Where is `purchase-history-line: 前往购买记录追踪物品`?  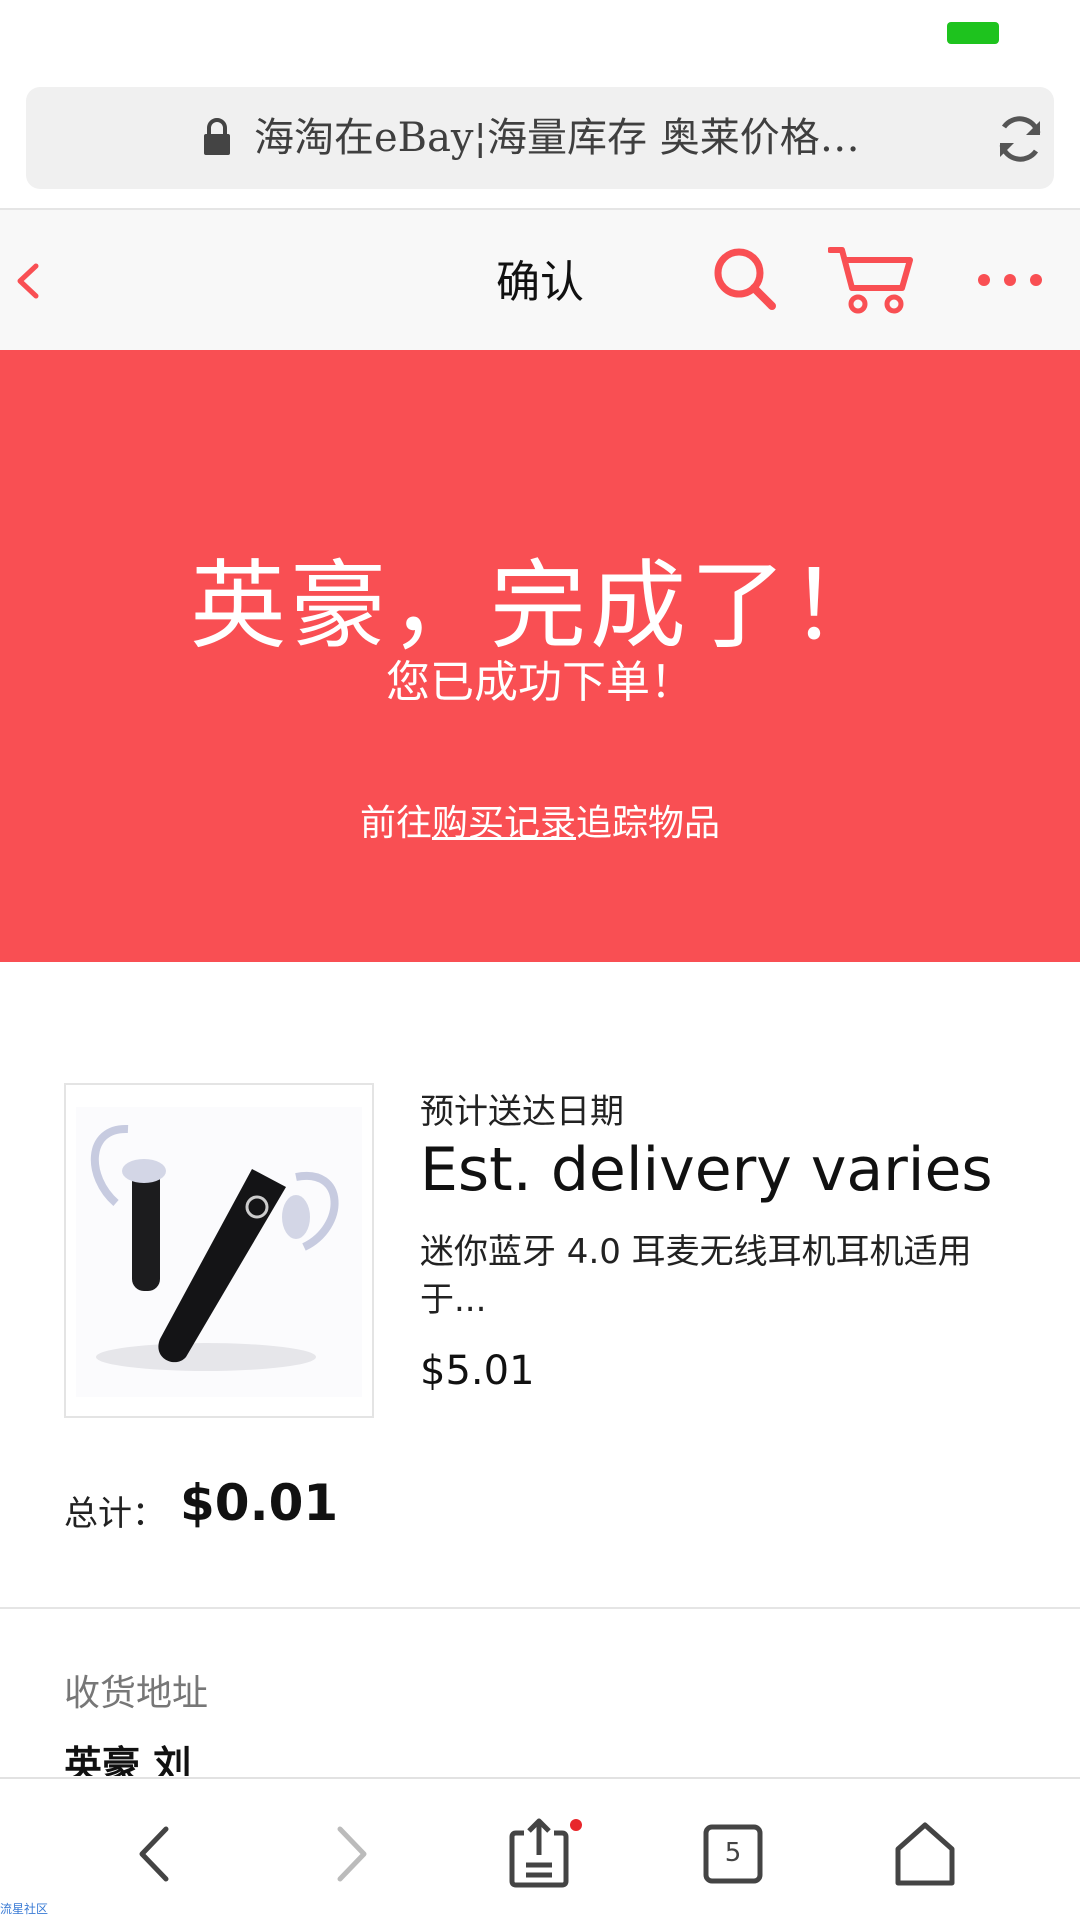 purchase-history-line: 前往购买记录追踪物品 is located at coordinates (540, 820).